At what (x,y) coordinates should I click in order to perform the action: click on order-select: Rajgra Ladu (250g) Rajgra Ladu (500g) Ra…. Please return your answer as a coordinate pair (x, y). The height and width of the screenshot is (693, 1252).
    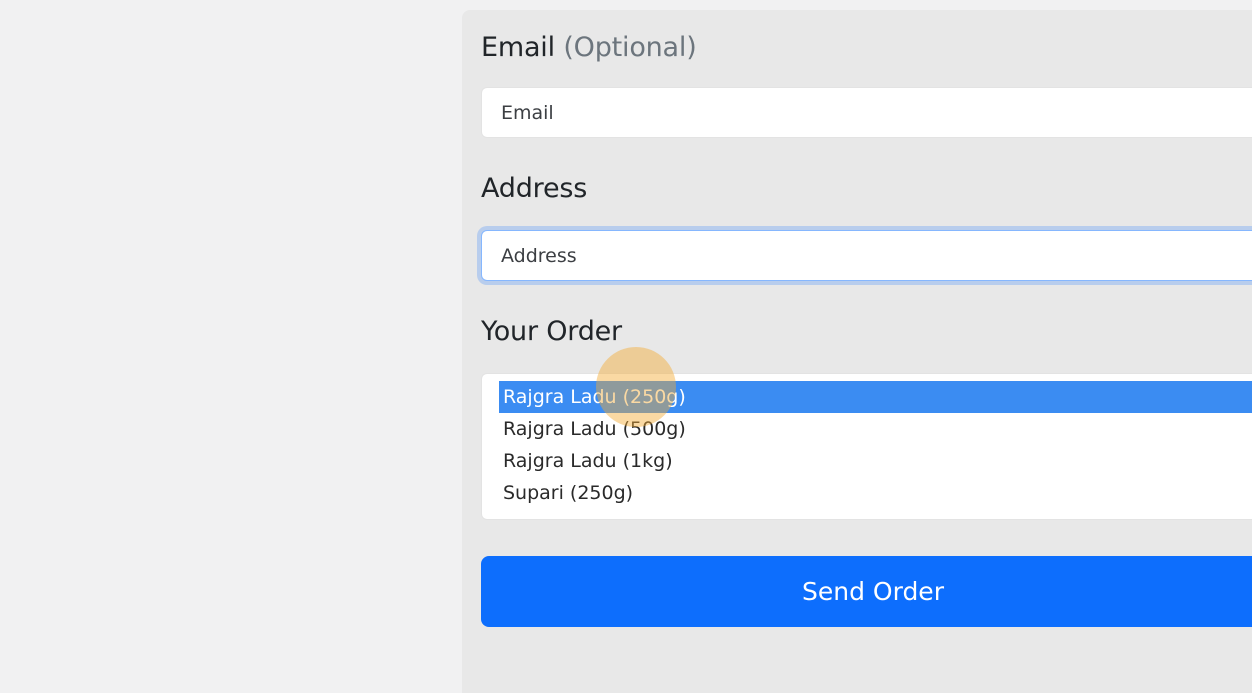
    Looking at the image, I should click on (866, 446).